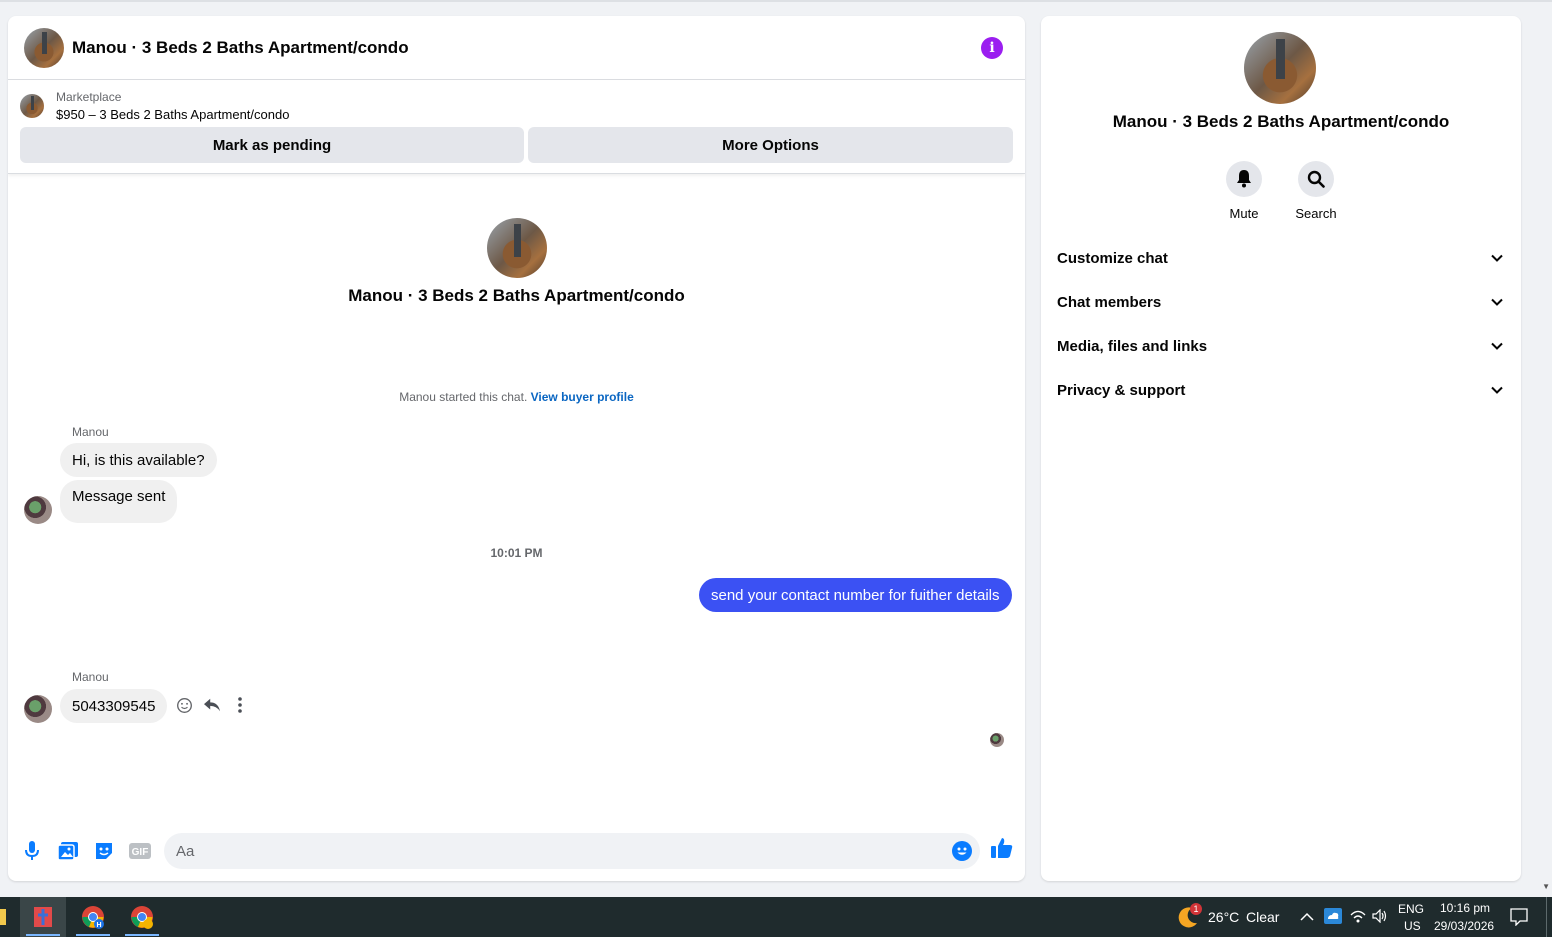  I want to click on incoming-message: Hi, is this available?, so click(138, 460).